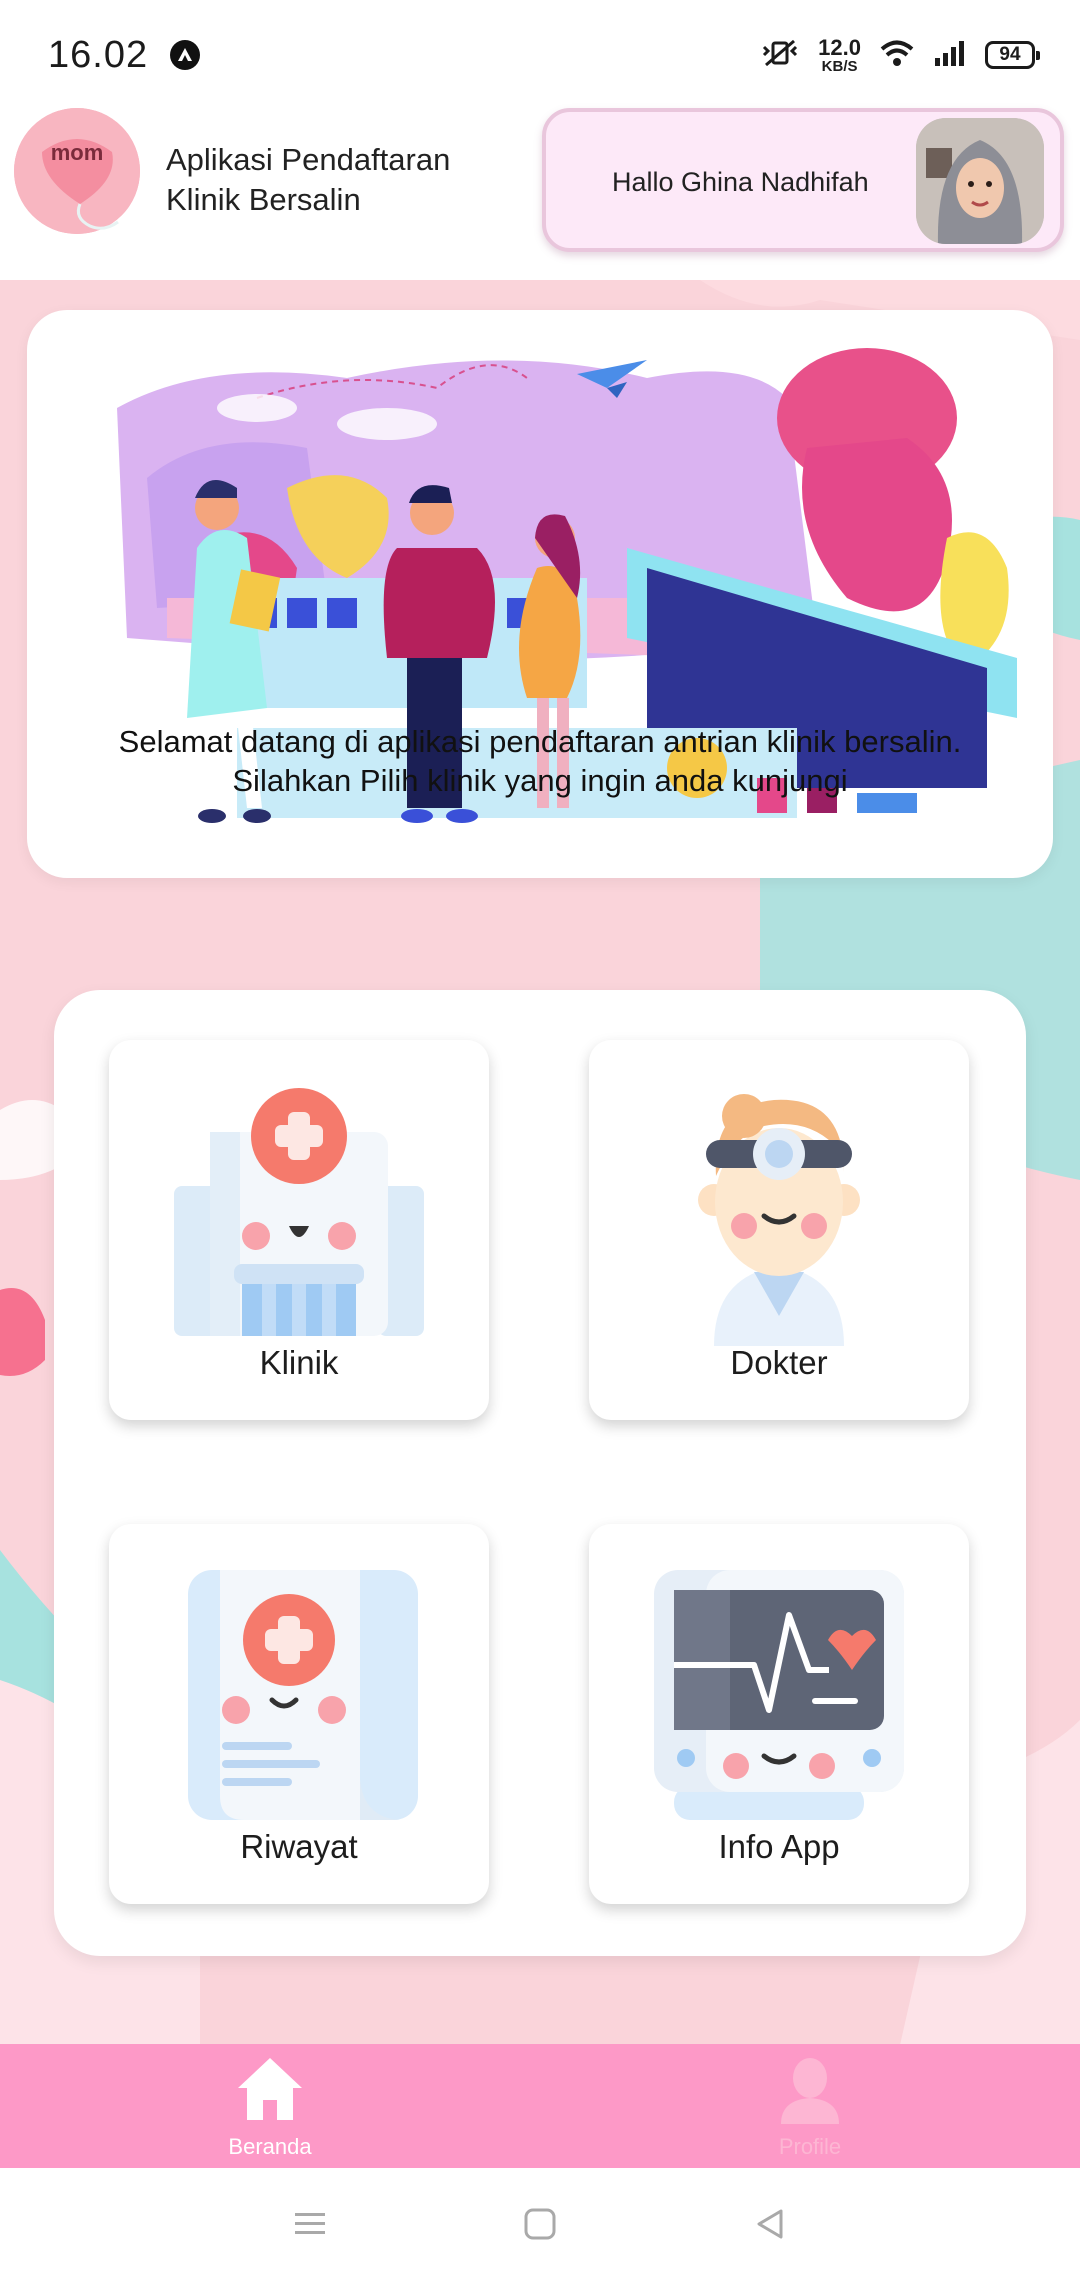 This screenshot has height=2280, width=1080. I want to click on status-time: 16.02, so click(98, 54).